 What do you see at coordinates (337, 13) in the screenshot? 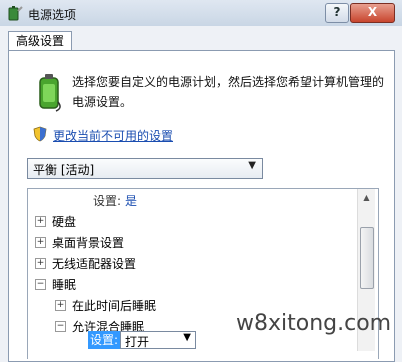
I see `help-button: ?` at bounding box center [337, 13].